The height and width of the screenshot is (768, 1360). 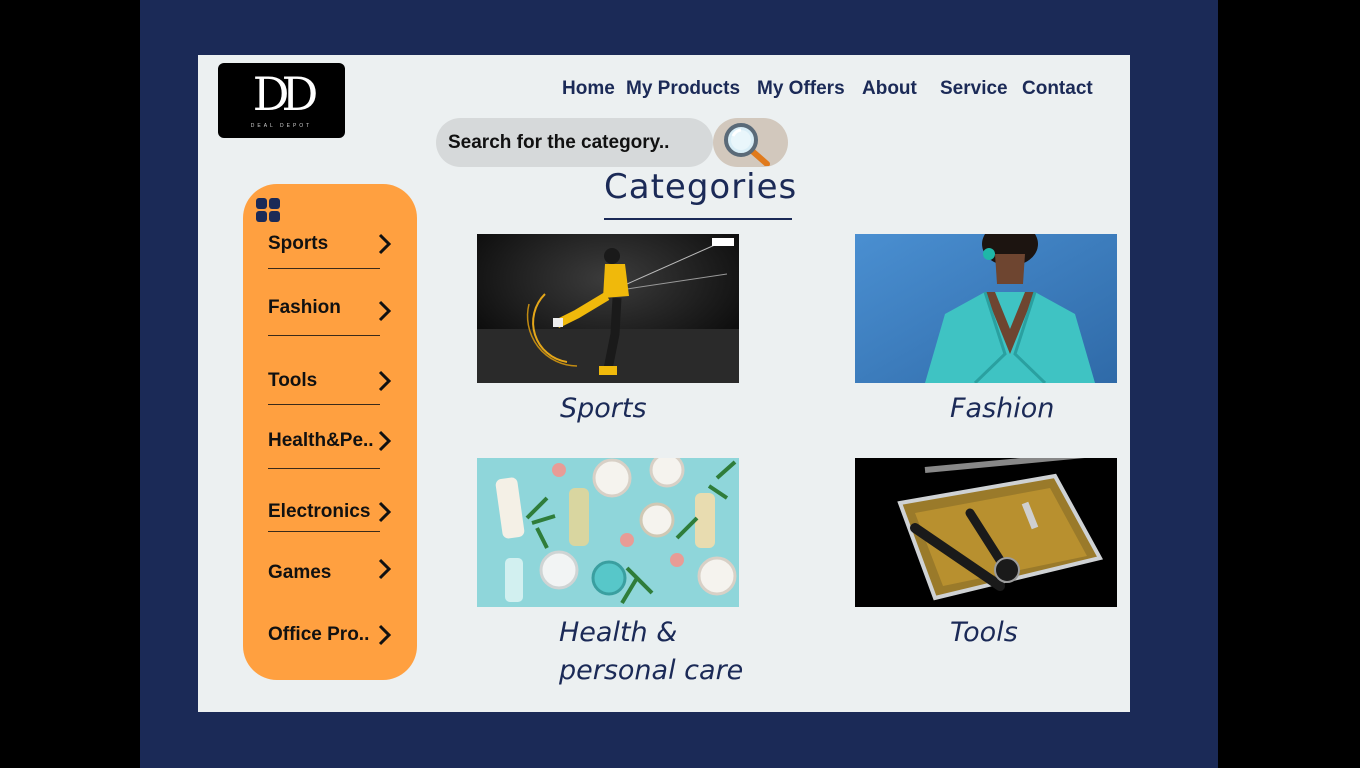 What do you see at coordinates (293, 380) in the screenshot?
I see `sidebar-item-label: Tools` at bounding box center [293, 380].